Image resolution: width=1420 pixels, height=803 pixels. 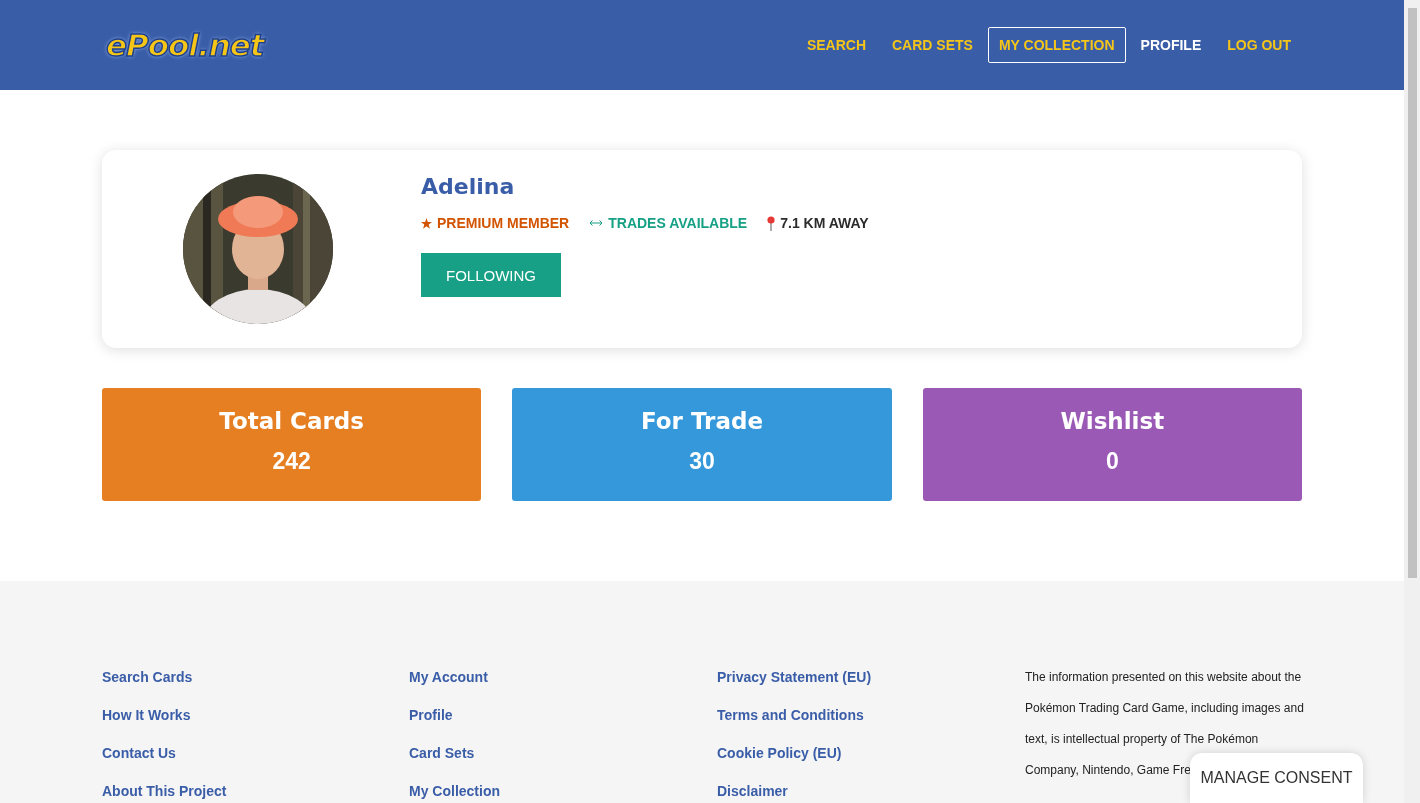 I want to click on pin-icon, so click(x=771, y=223).